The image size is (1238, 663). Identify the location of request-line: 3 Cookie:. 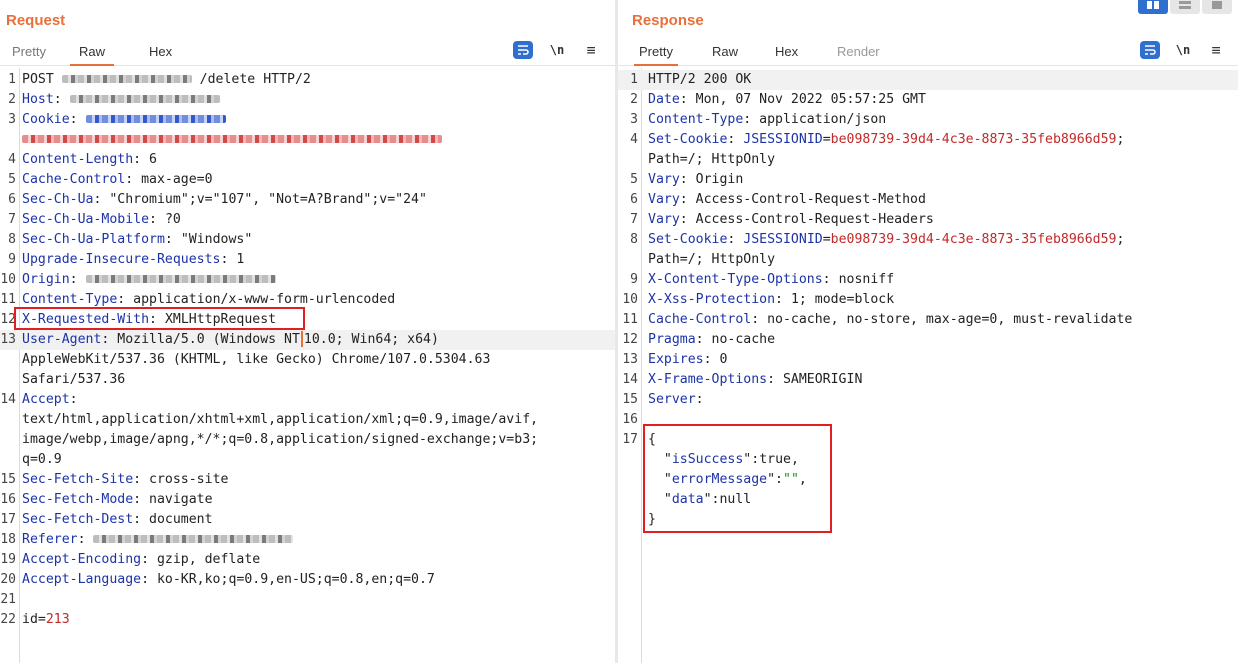
(307, 120).